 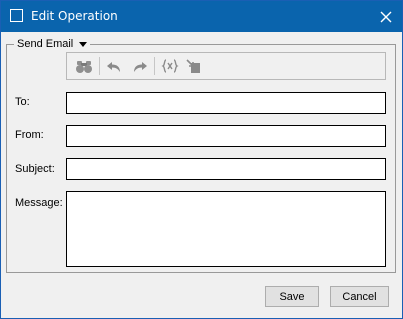 What do you see at coordinates (22, 102) in the screenshot?
I see `to-label: To:` at bounding box center [22, 102].